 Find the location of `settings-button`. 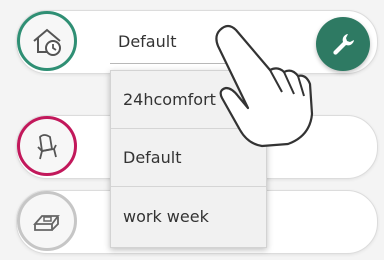

settings-button is located at coordinates (343, 44).